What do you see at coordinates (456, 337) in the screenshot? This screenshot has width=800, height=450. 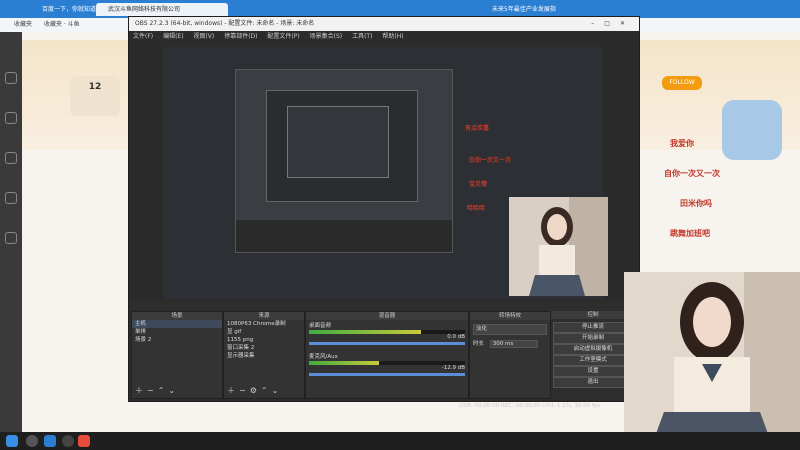 I see `mixer-db: 0.0 dB` at bounding box center [456, 337].